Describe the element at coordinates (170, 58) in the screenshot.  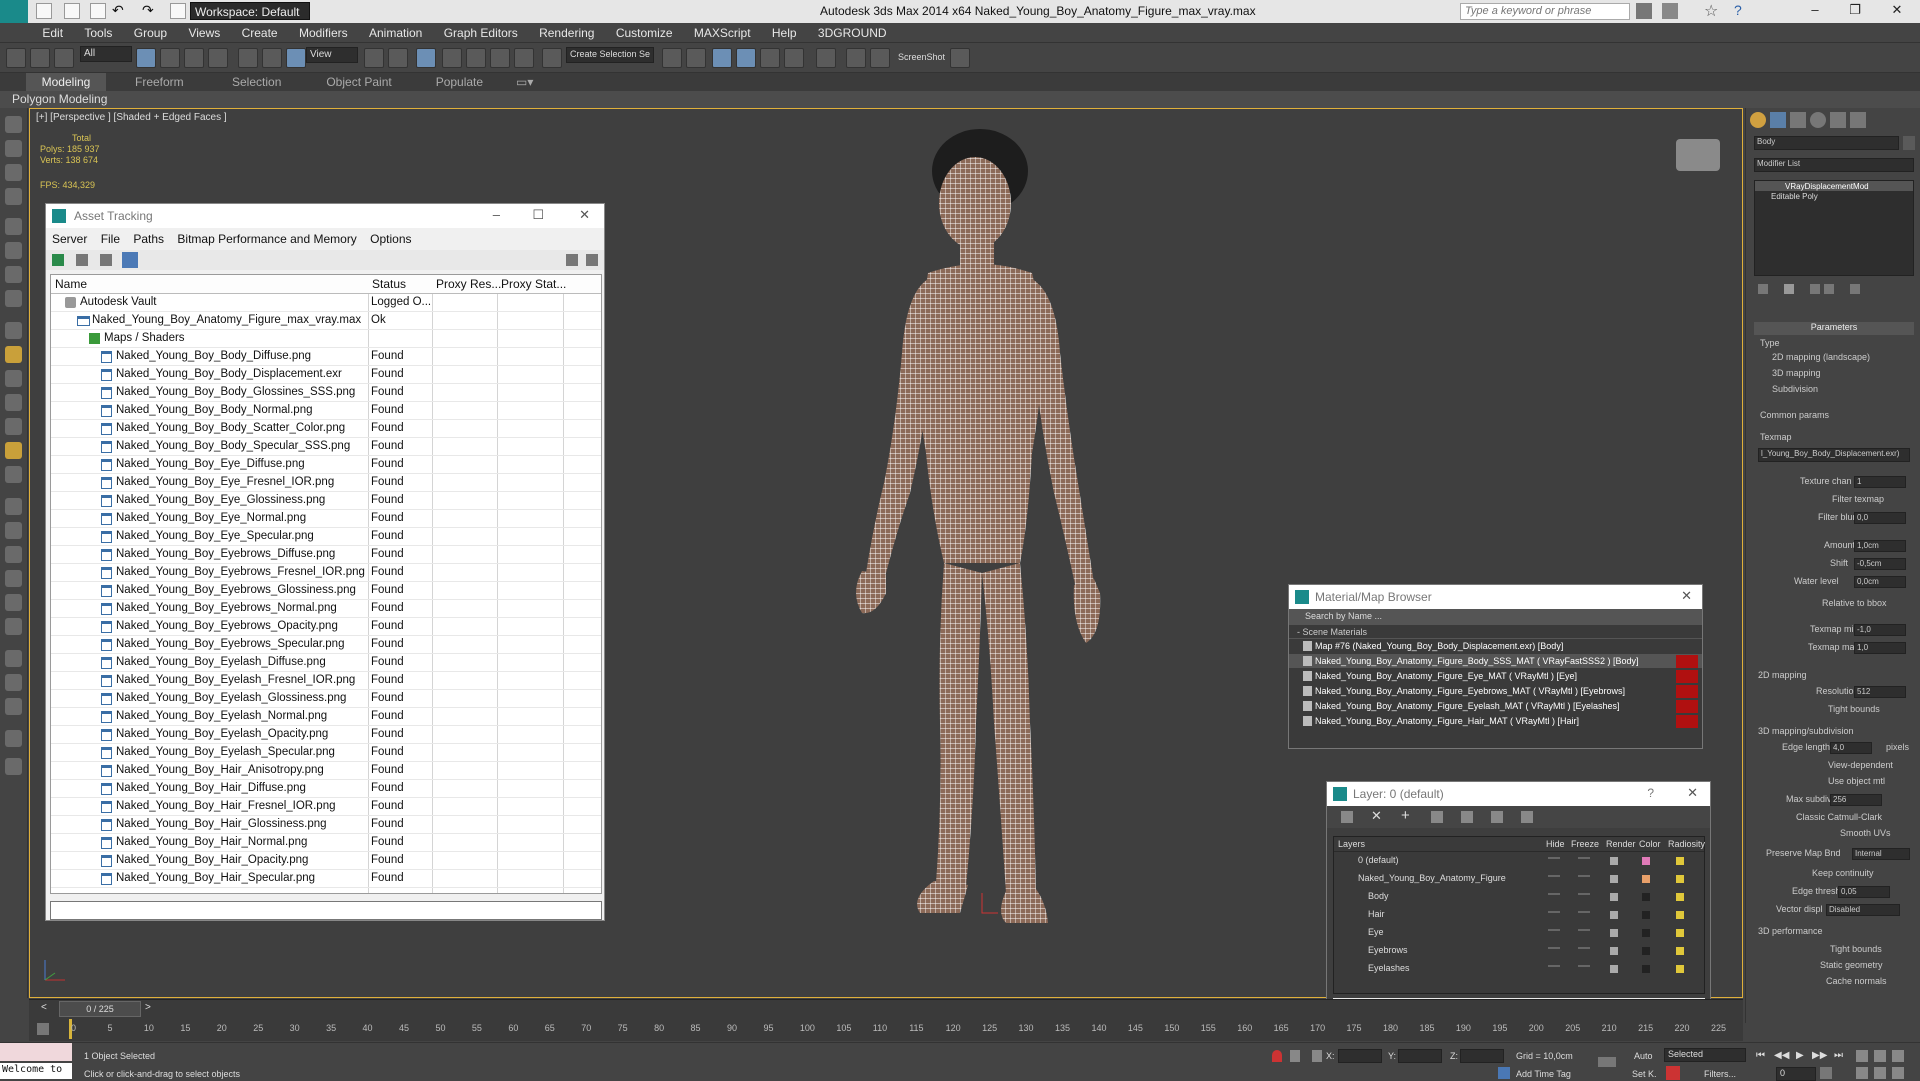
I see `select-by-name-icon` at that location.